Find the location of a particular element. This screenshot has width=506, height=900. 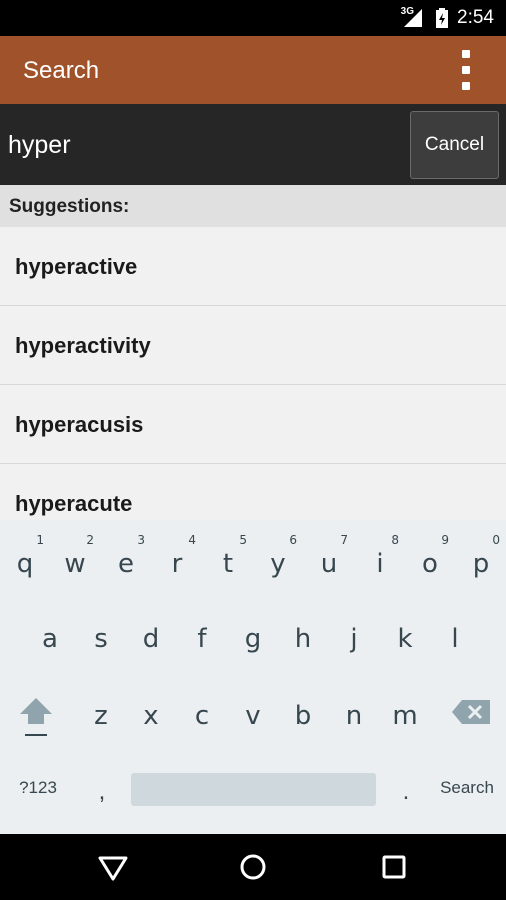

overflow-menu-icon is located at coordinates (466, 70).